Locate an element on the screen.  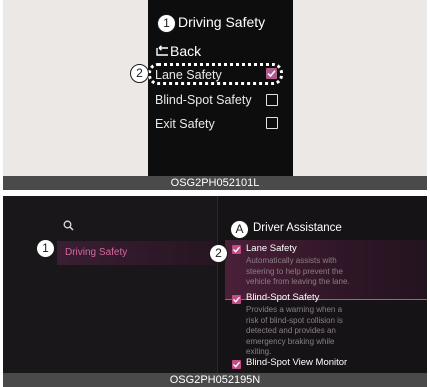
blind-spot-view-monitor-checkbox is located at coordinates (236, 364).